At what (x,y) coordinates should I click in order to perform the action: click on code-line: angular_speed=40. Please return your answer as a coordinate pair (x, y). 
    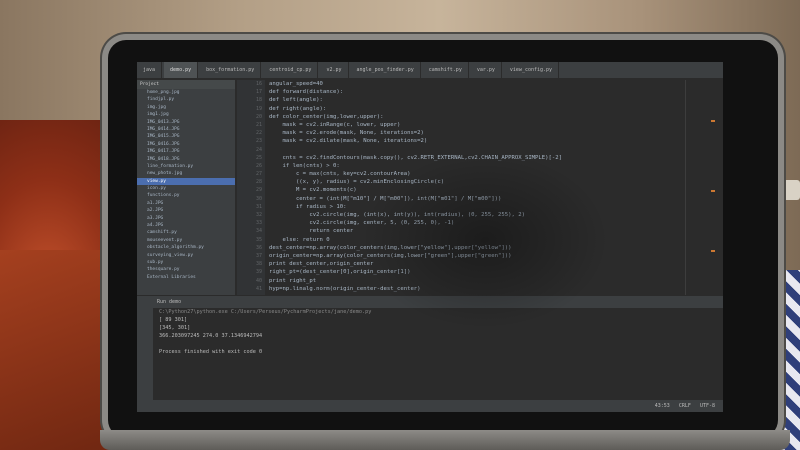
    Looking at the image, I should click on (494, 84).